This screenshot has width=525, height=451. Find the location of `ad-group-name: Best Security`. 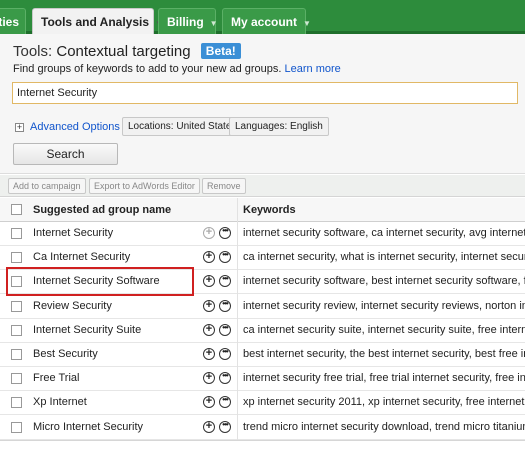

ad-group-name: Best Security is located at coordinates (65, 354).